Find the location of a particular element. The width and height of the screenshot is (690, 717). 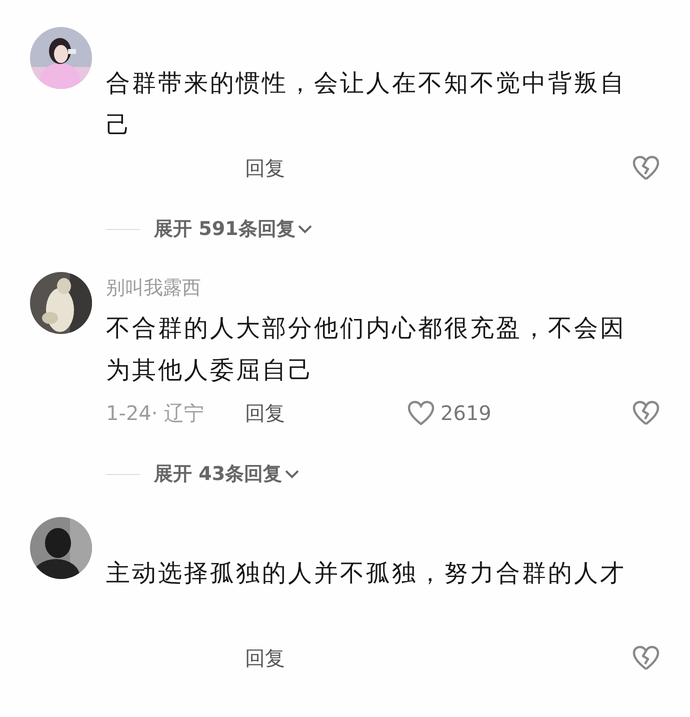

expand-replies-button: 展开 591条回复 is located at coordinates (234, 229).